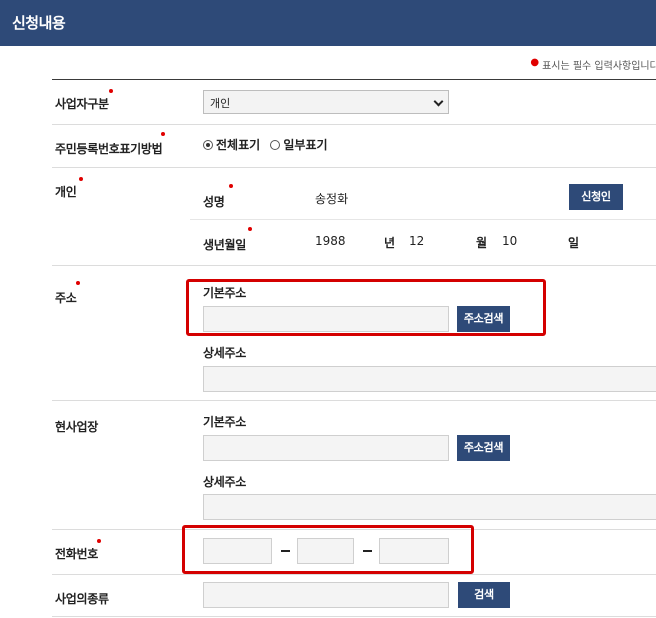  What do you see at coordinates (596, 197) in the screenshot?
I see `applicant-button: 신청인` at bounding box center [596, 197].